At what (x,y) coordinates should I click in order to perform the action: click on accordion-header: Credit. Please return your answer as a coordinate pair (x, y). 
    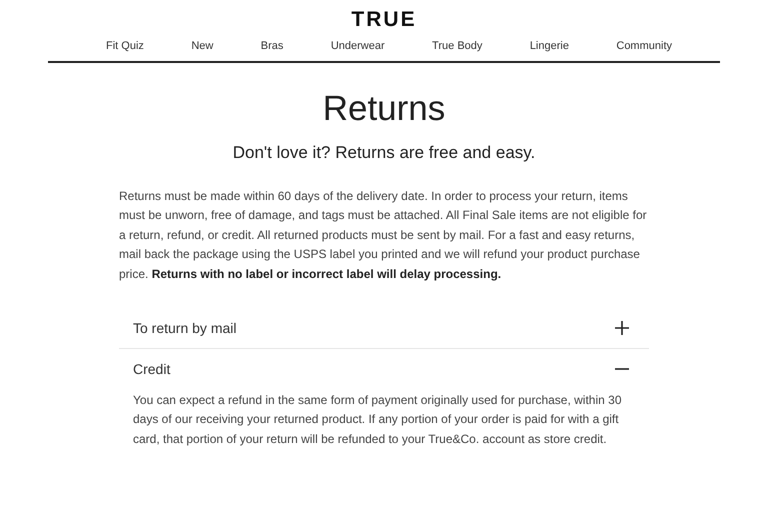
    Looking at the image, I should click on (384, 369).